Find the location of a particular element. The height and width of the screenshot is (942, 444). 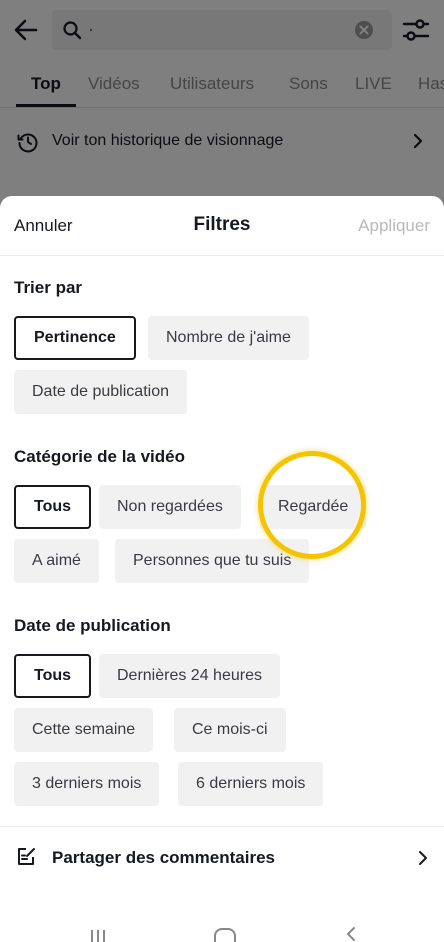

category-section-title: Catégorie de la vidéo is located at coordinates (99, 456).